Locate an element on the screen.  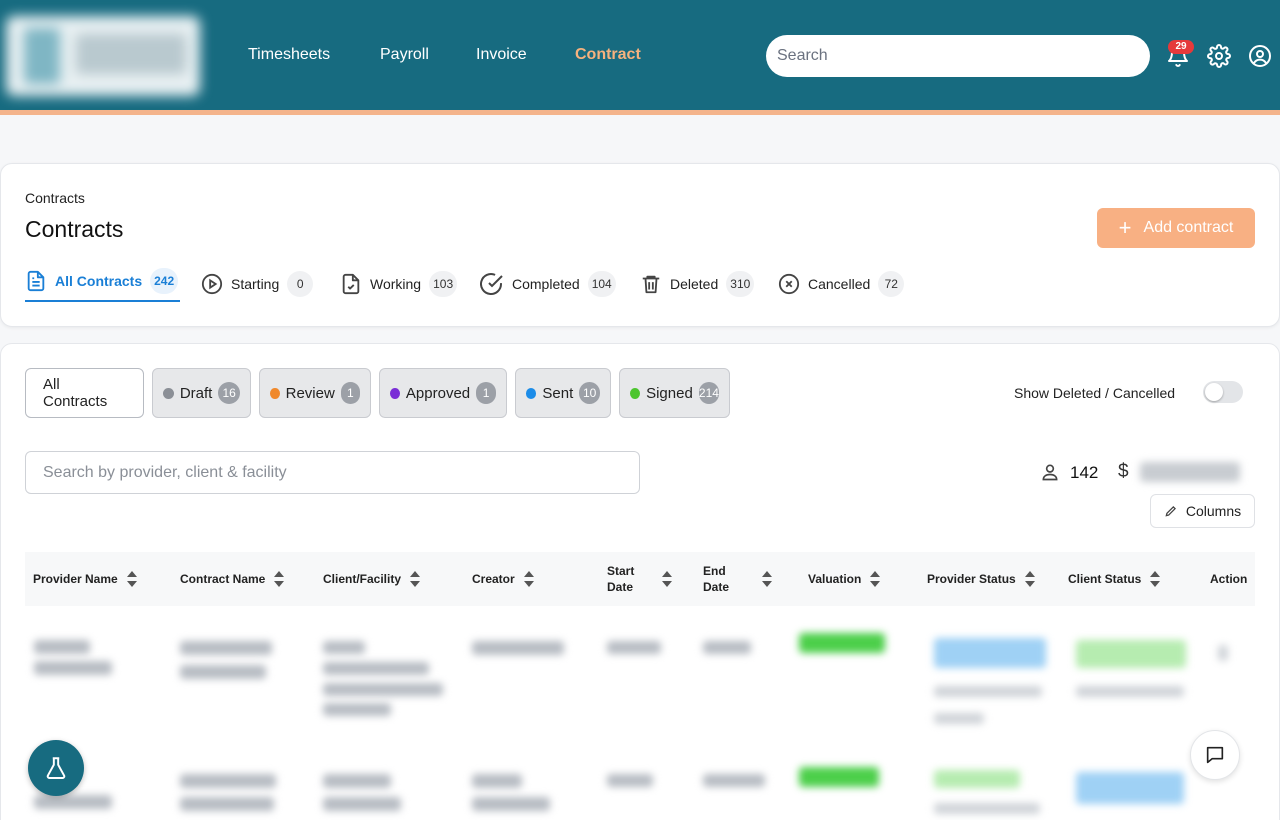
column-header-valuation: Valuation is located at coordinates (844, 579).